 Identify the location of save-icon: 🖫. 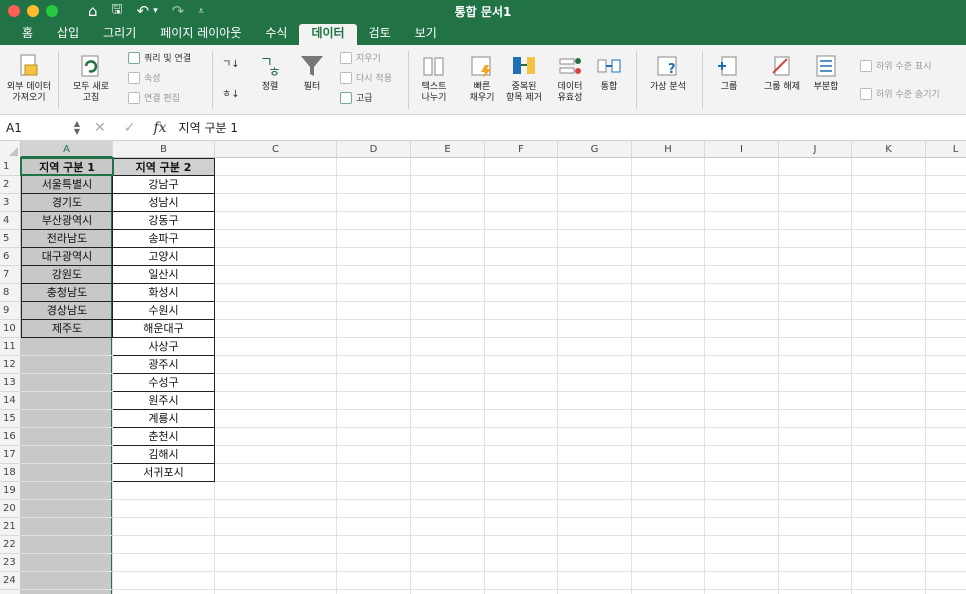
(117, 11).